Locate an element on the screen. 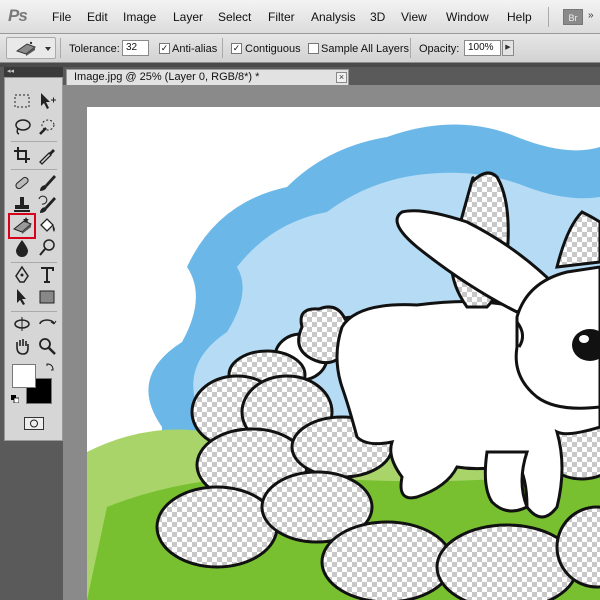 The image size is (600, 600). menu-view: View is located at coordinates (414, 17).